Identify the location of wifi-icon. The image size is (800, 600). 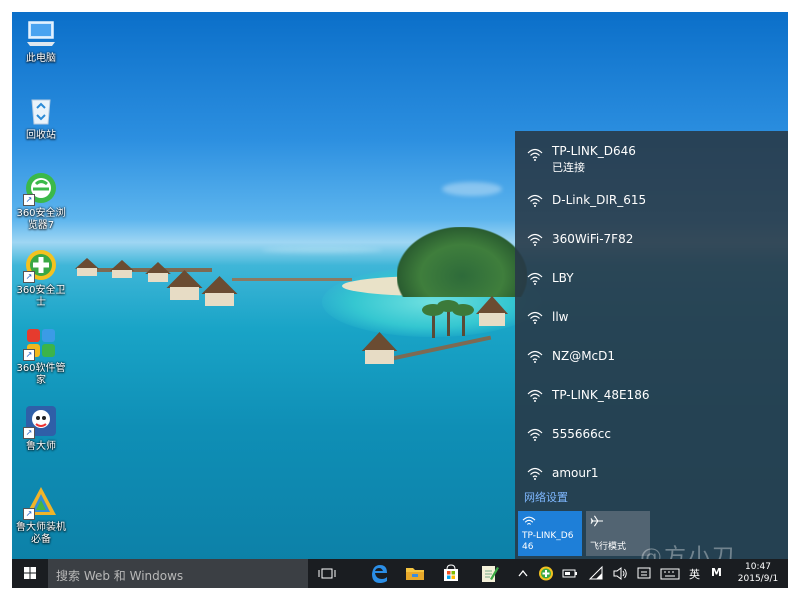
(529, 520).